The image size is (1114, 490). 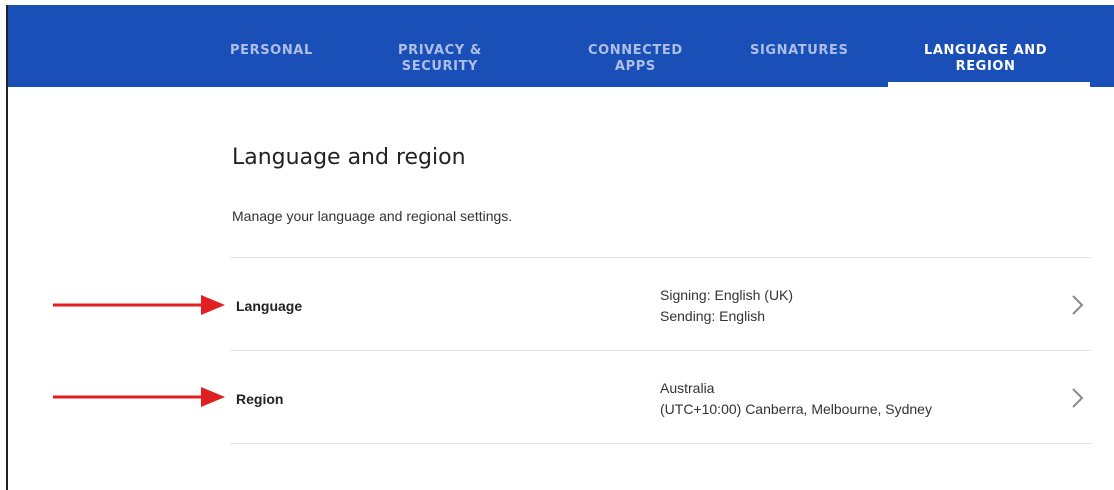 I want to click on tab-privacy-security: PRIVACY & SECURITY, so click(x=440, y=59).